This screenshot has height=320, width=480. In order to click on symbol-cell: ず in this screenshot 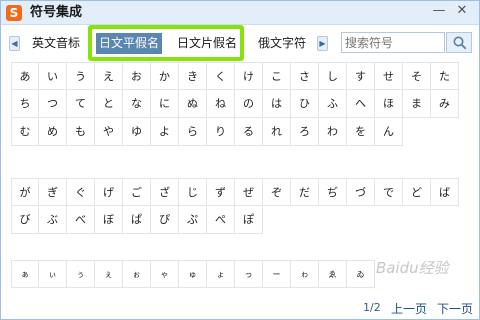, I will do `click(221, 192)`.